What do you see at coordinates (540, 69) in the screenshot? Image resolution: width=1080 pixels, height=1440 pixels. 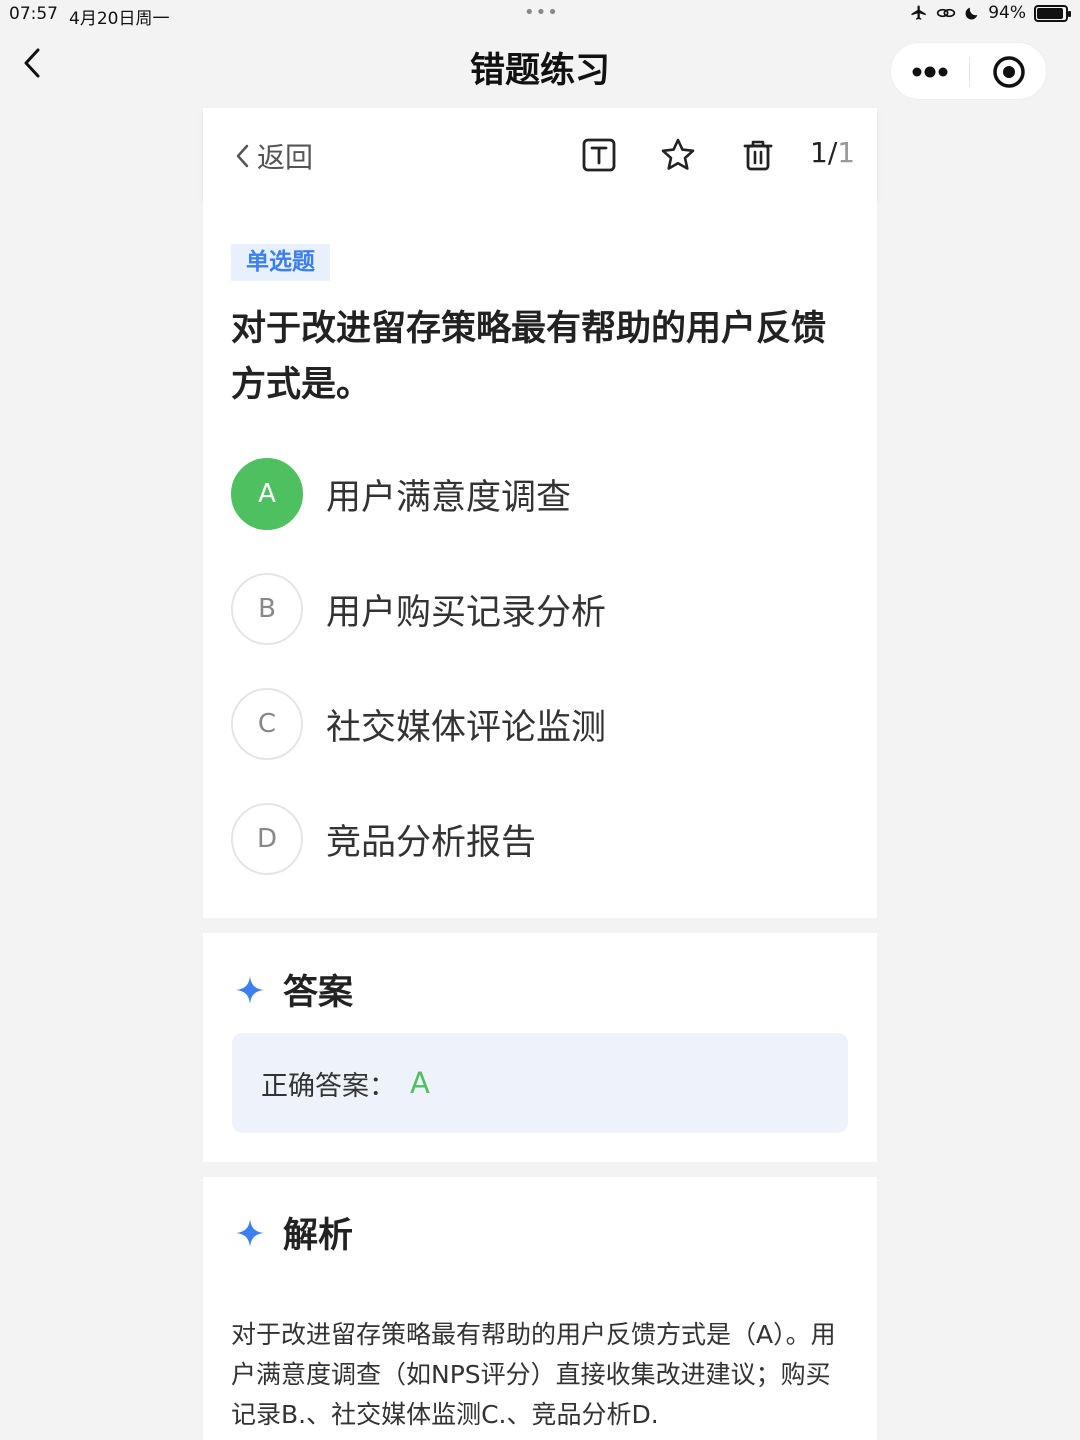 I see `nav-bar: 错题练习` at bounding box center [540, 69].